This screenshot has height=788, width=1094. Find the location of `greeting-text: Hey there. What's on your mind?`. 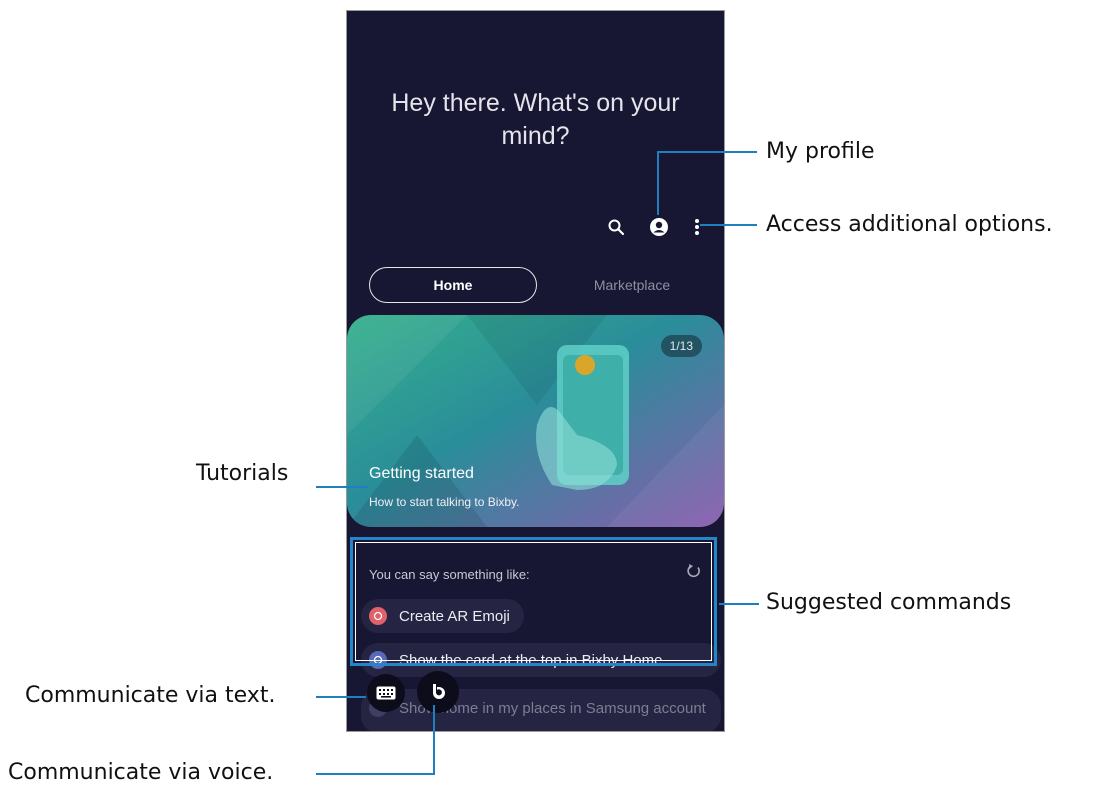

greeting-text: Hey there. What's on your mind? is located at coordinates (535, 119).